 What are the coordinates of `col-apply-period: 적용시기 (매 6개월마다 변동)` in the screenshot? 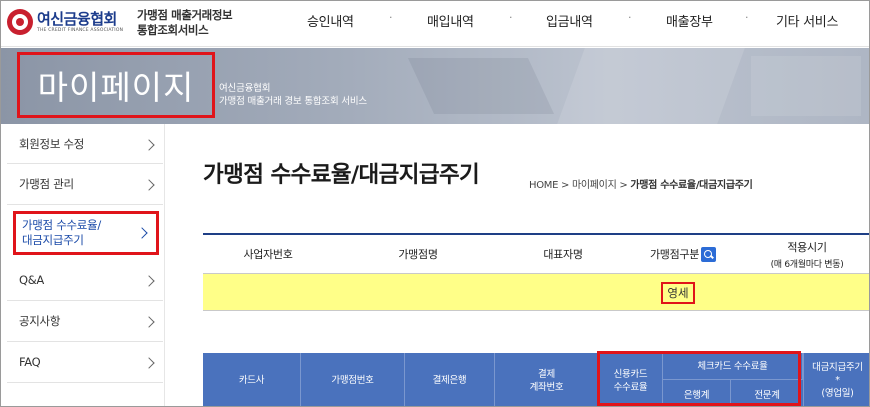 It's located at (807, 255).